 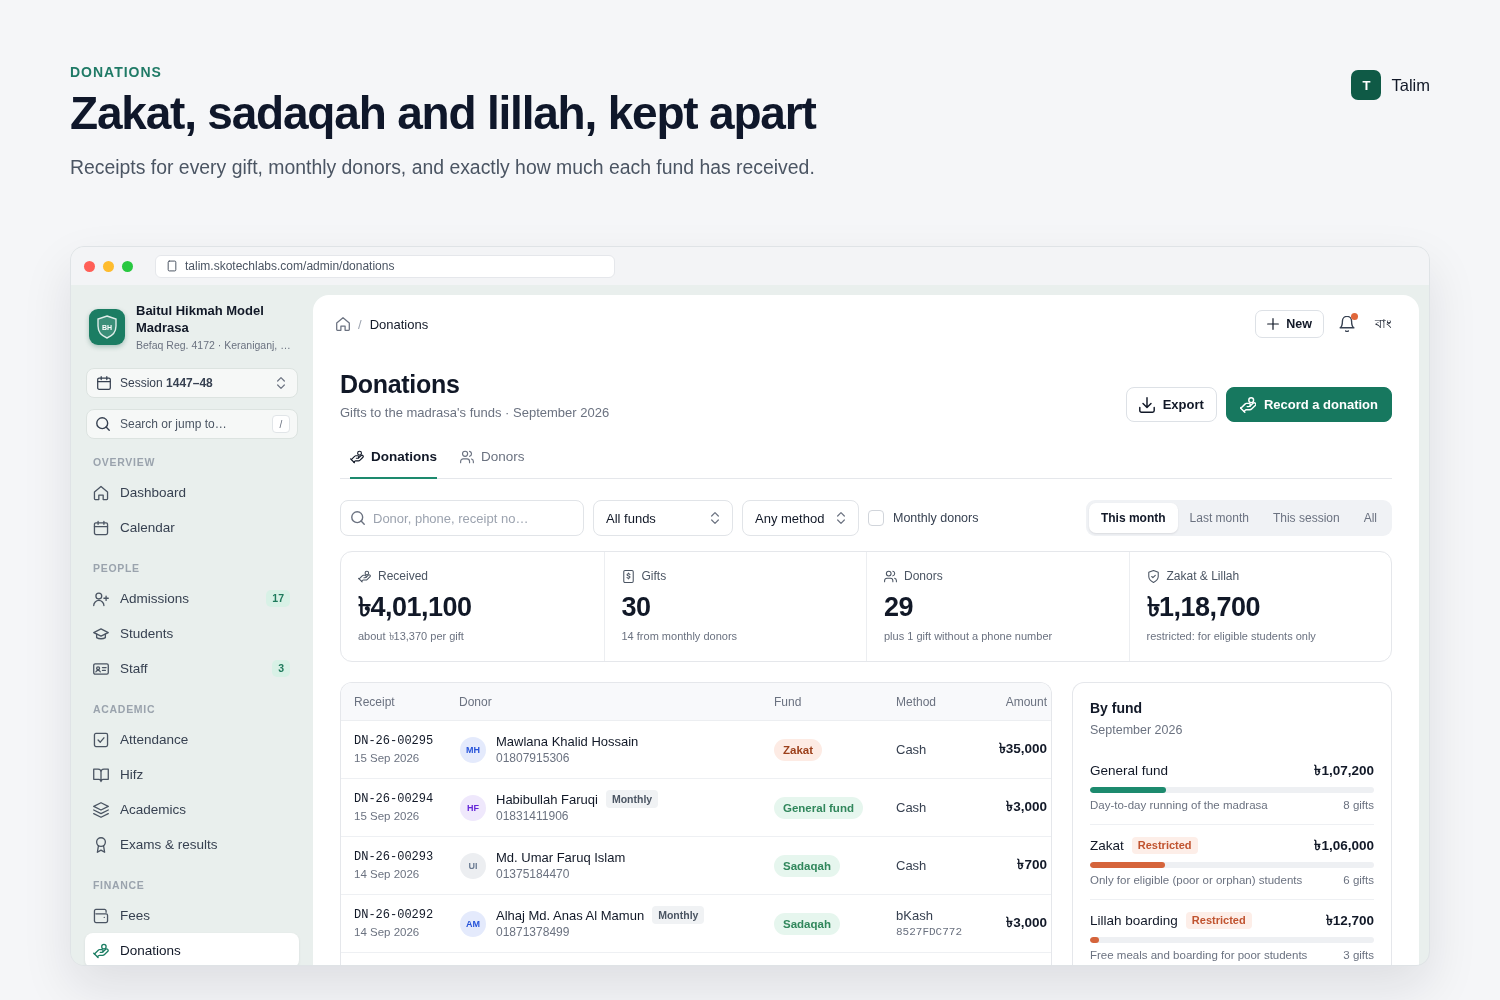 I want to click on school-name: Baitul Hikmah Model Madrasa, so click(x=200, y=319).